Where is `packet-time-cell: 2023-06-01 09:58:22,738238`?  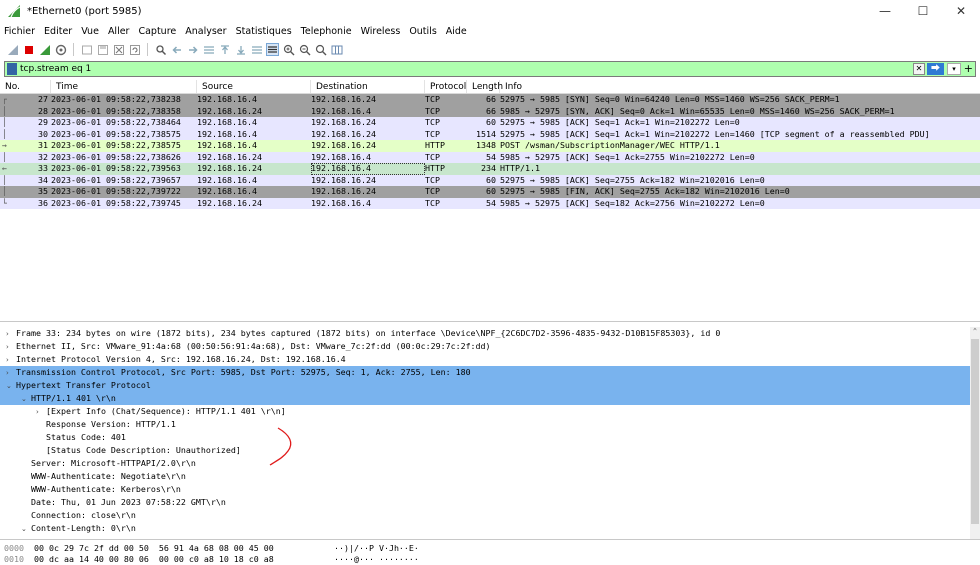 packet-time-cell: 2023-06-01 09:58:22,738238 is located at coordinates (116, 99).